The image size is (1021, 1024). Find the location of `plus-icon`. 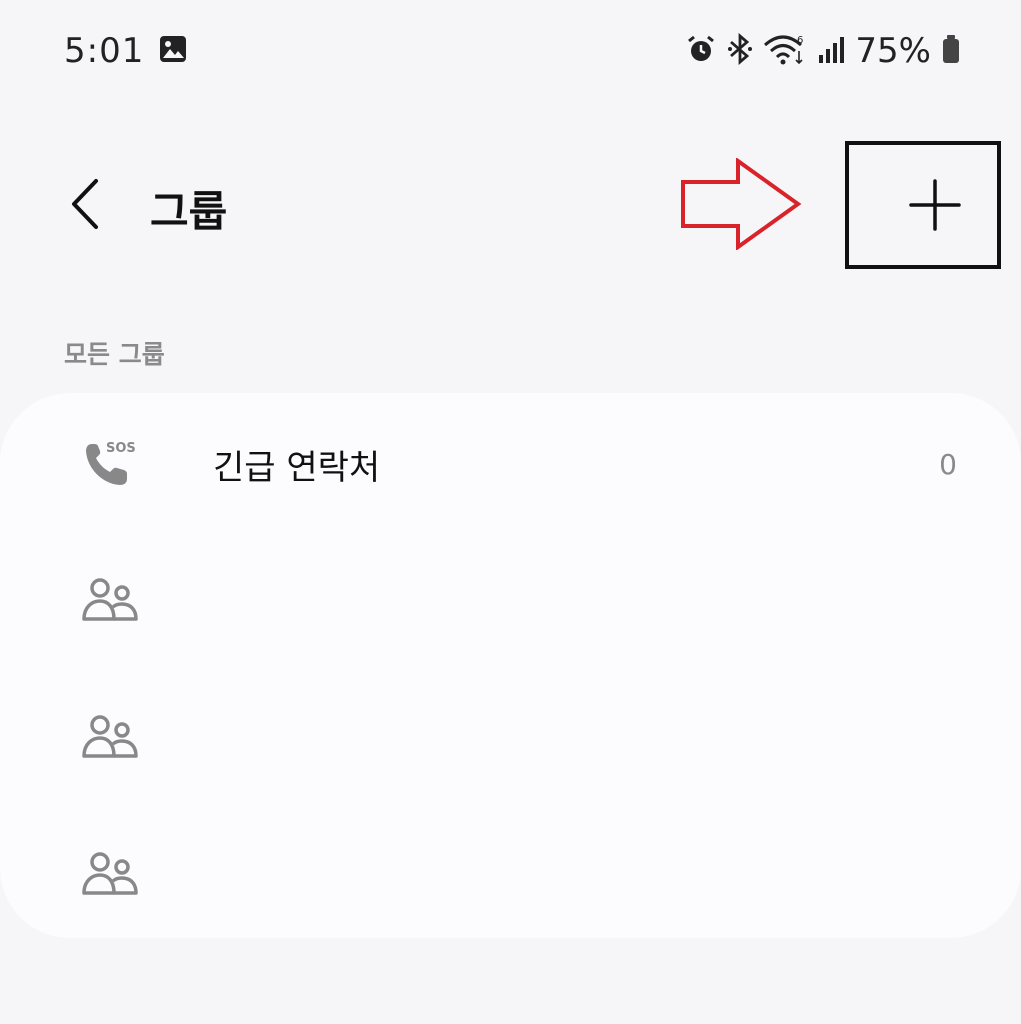

plus-icon is located at coordinates (935, 205).